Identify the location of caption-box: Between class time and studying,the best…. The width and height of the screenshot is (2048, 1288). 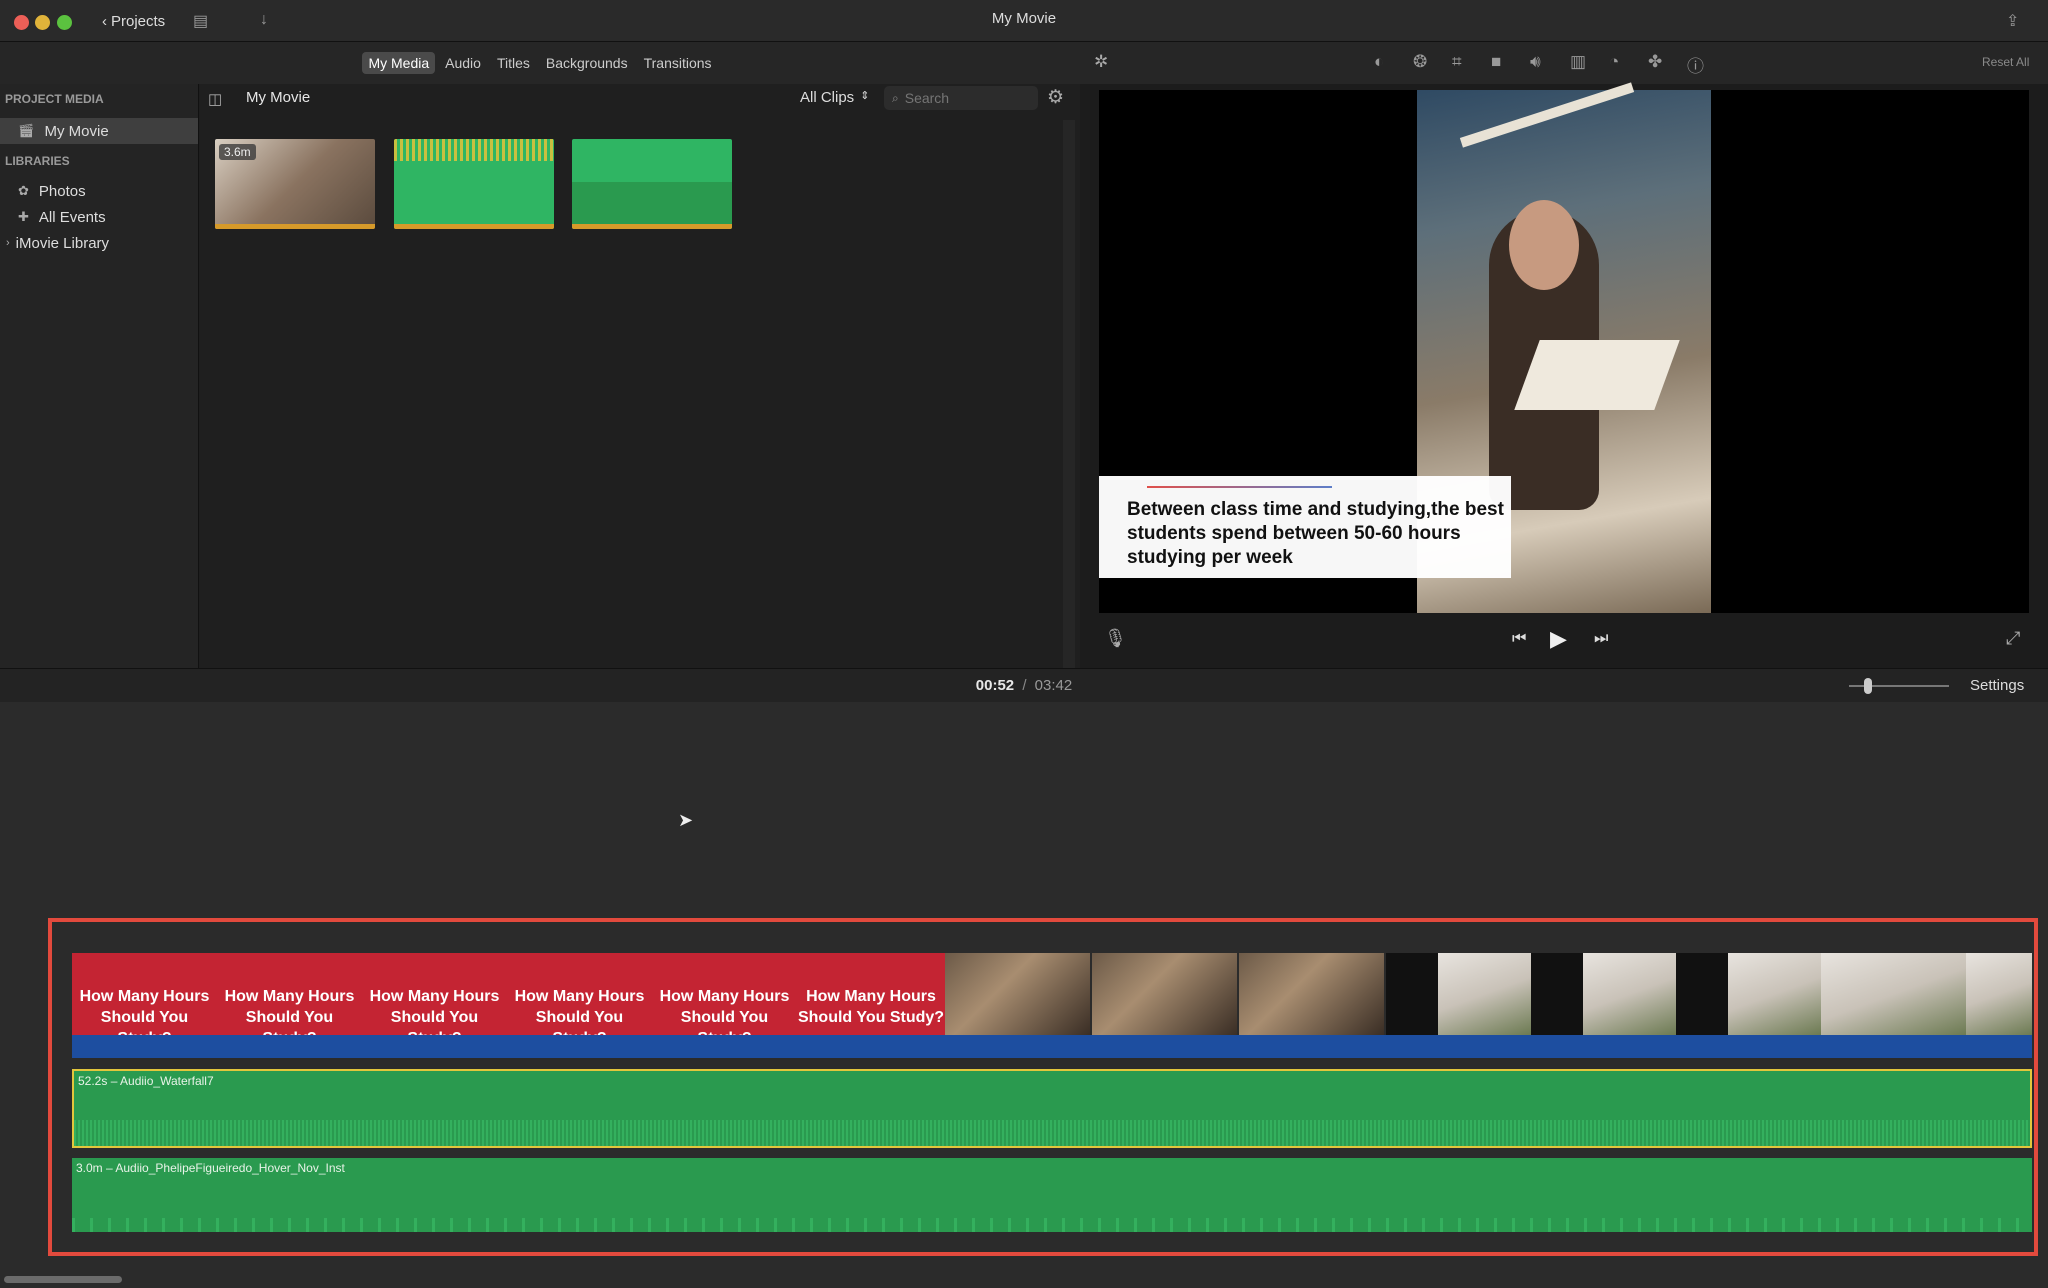
(1305, 527).